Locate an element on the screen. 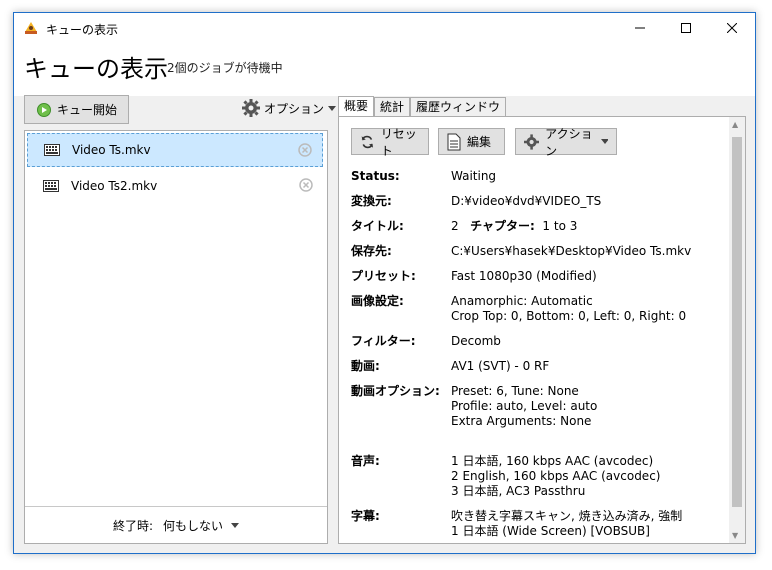 Image resolution: width=772 pixels, height=570 pixels. start-queue-button: キュー開始 is located at coordinates (76, 109).